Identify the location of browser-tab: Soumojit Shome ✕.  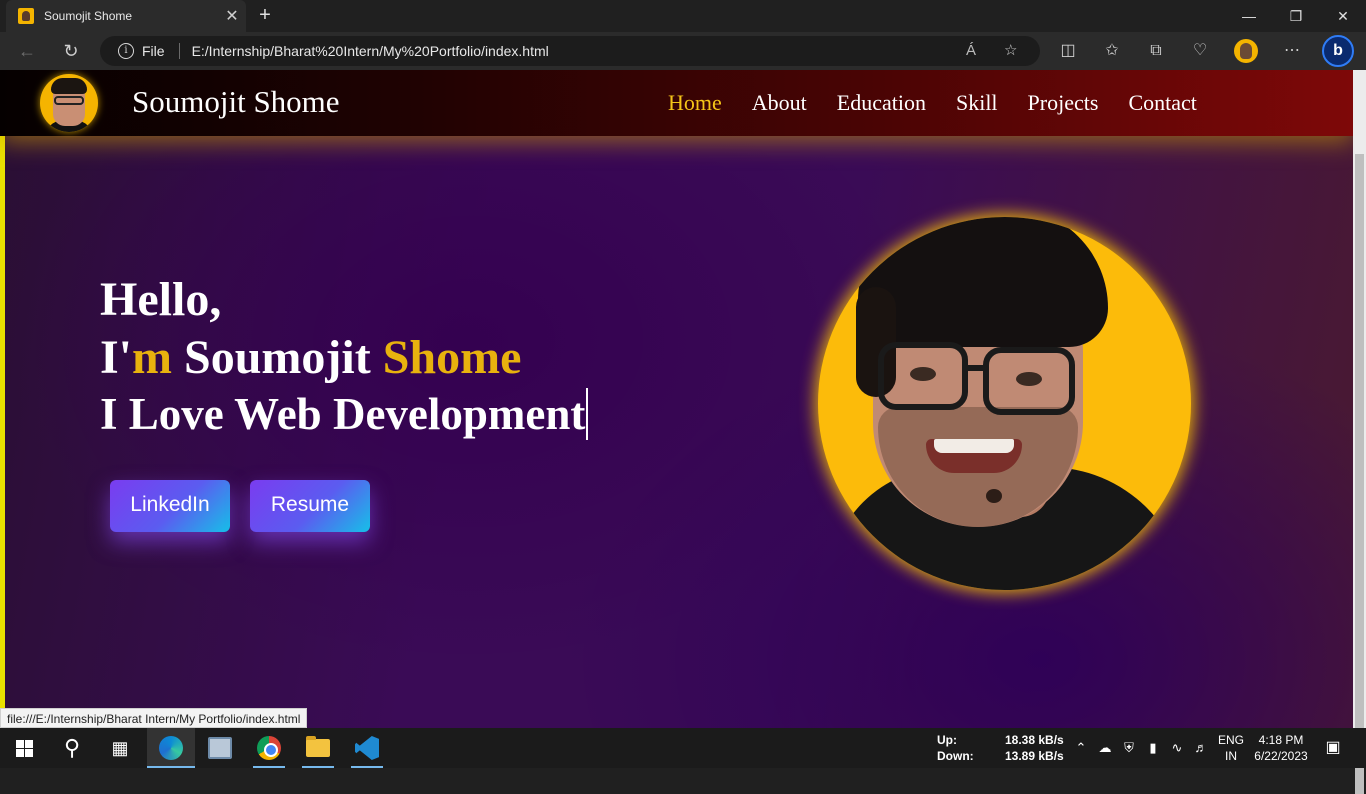
(126, 16).